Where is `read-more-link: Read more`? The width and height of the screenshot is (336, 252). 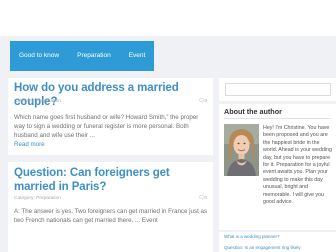
read-more-link: Read more is located at coordinates (29, 144).